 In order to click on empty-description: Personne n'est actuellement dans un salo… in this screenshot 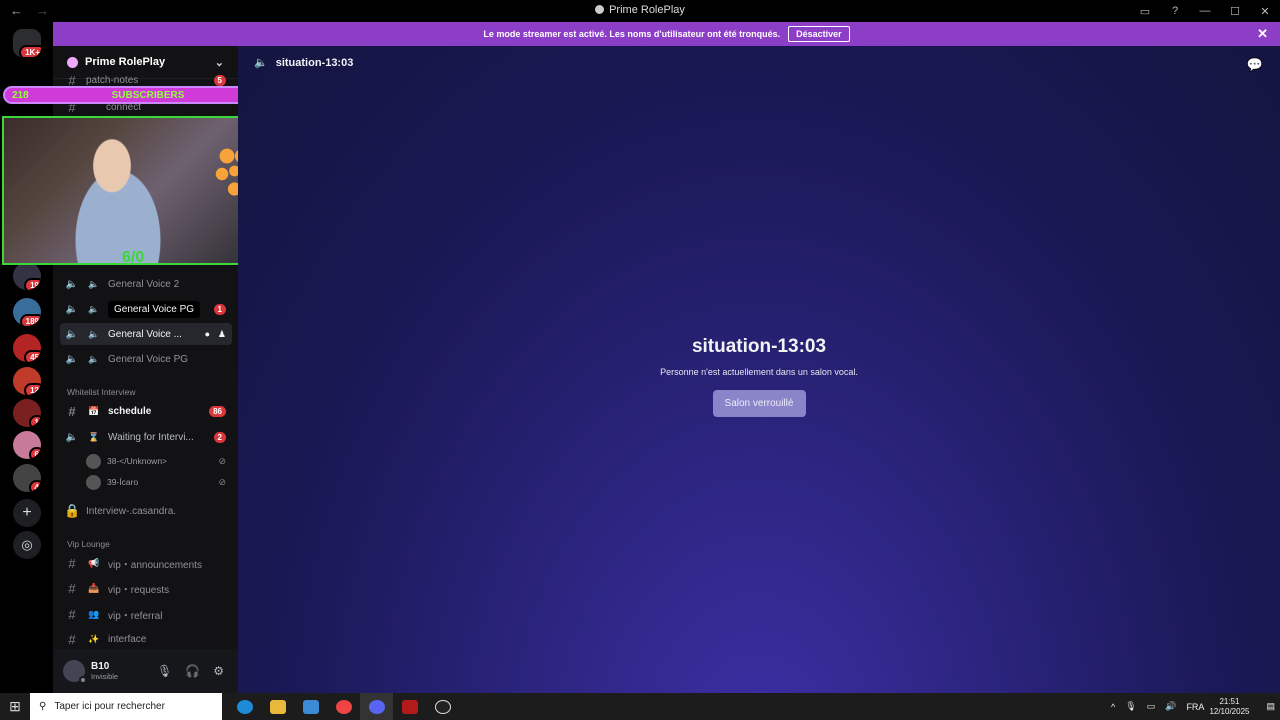, I will do `click(759, 372)`.